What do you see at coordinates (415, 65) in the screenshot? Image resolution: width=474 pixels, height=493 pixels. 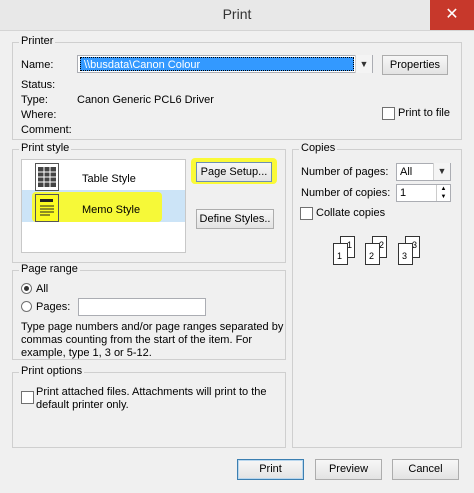 I see `properties-button: Properties` at bounding box center [415, 65].